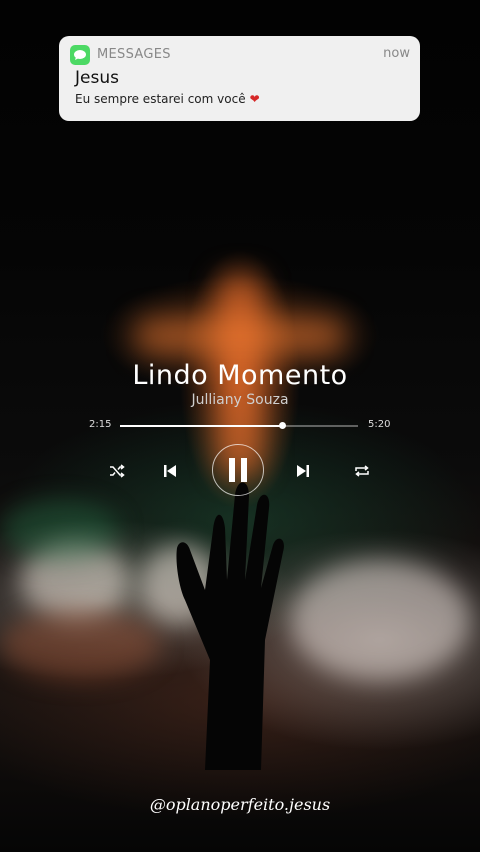 The height and width of the screenshot is (852, 480). Describe the element at coordinates (240, 400) in the screenshot. I see `artist-name: Julliany Souza` at that location.